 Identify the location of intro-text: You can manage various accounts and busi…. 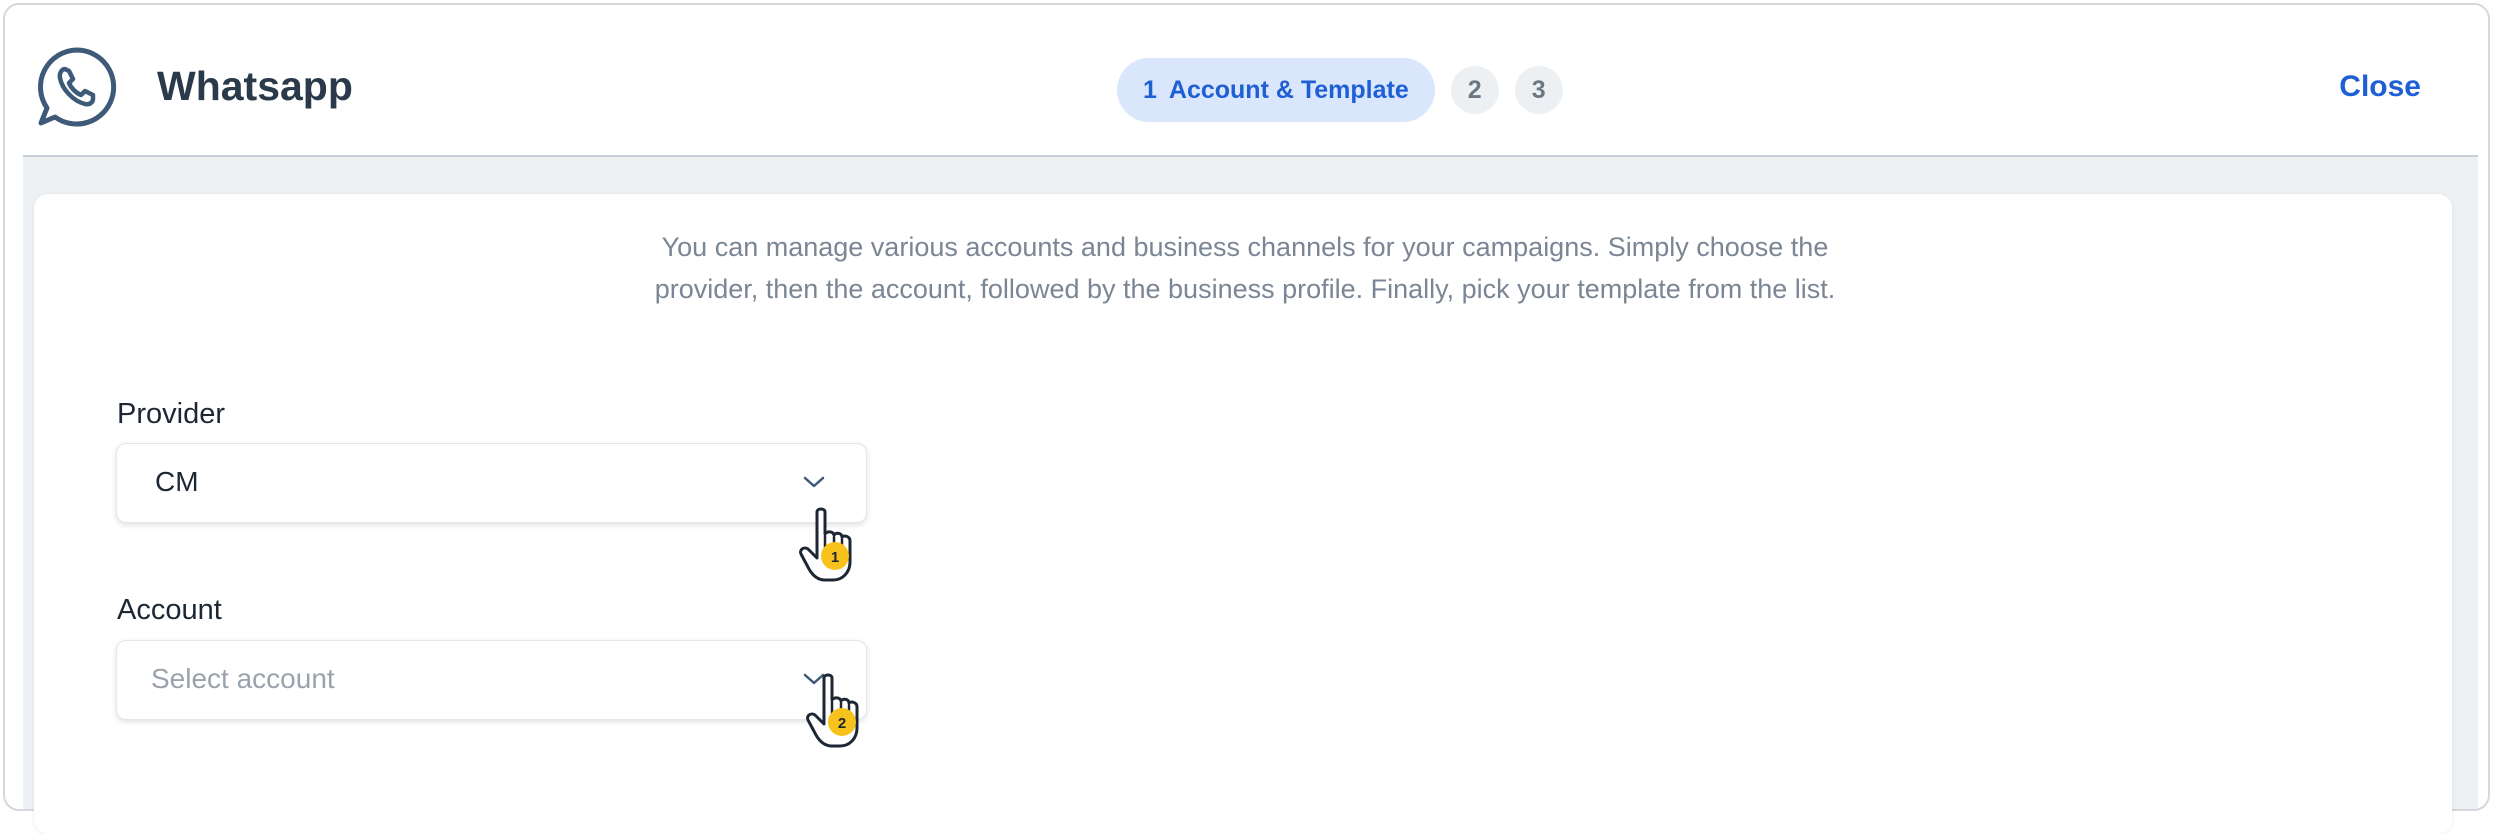
(1245, 268).